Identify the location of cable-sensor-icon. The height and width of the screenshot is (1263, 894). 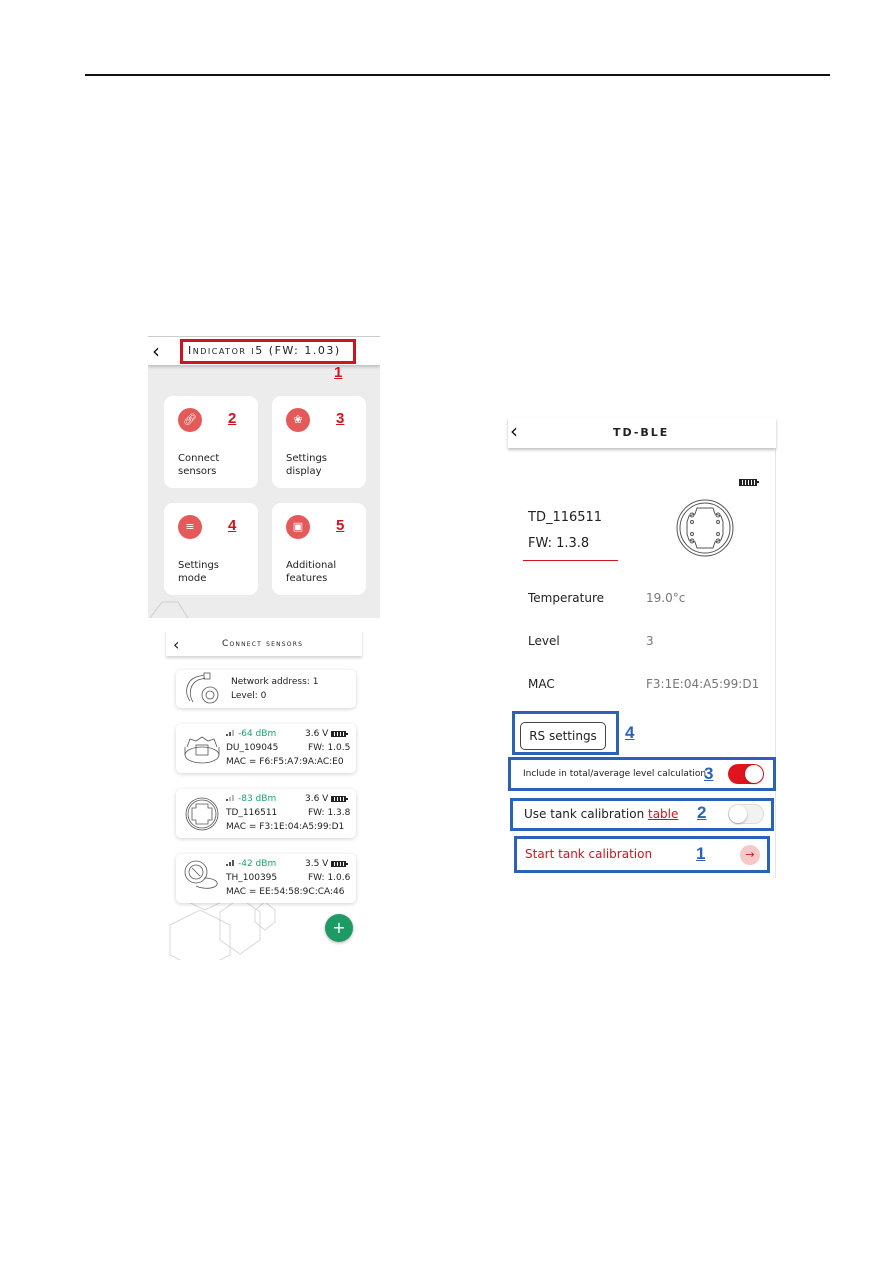
(202, 688).